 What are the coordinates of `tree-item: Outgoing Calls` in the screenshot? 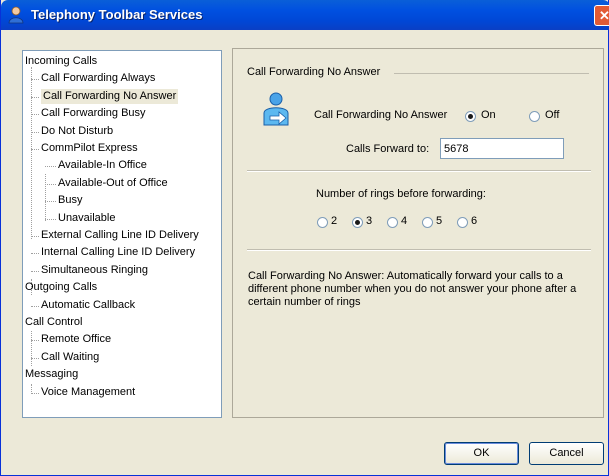 It's located at (61, 287).